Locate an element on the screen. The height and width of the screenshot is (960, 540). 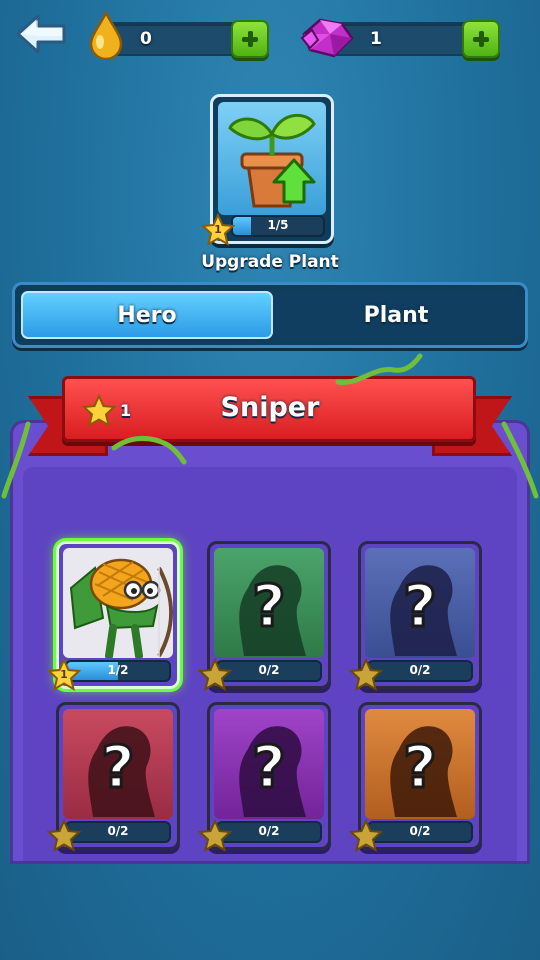
add-gem-button is located at coordinates (481, 39).